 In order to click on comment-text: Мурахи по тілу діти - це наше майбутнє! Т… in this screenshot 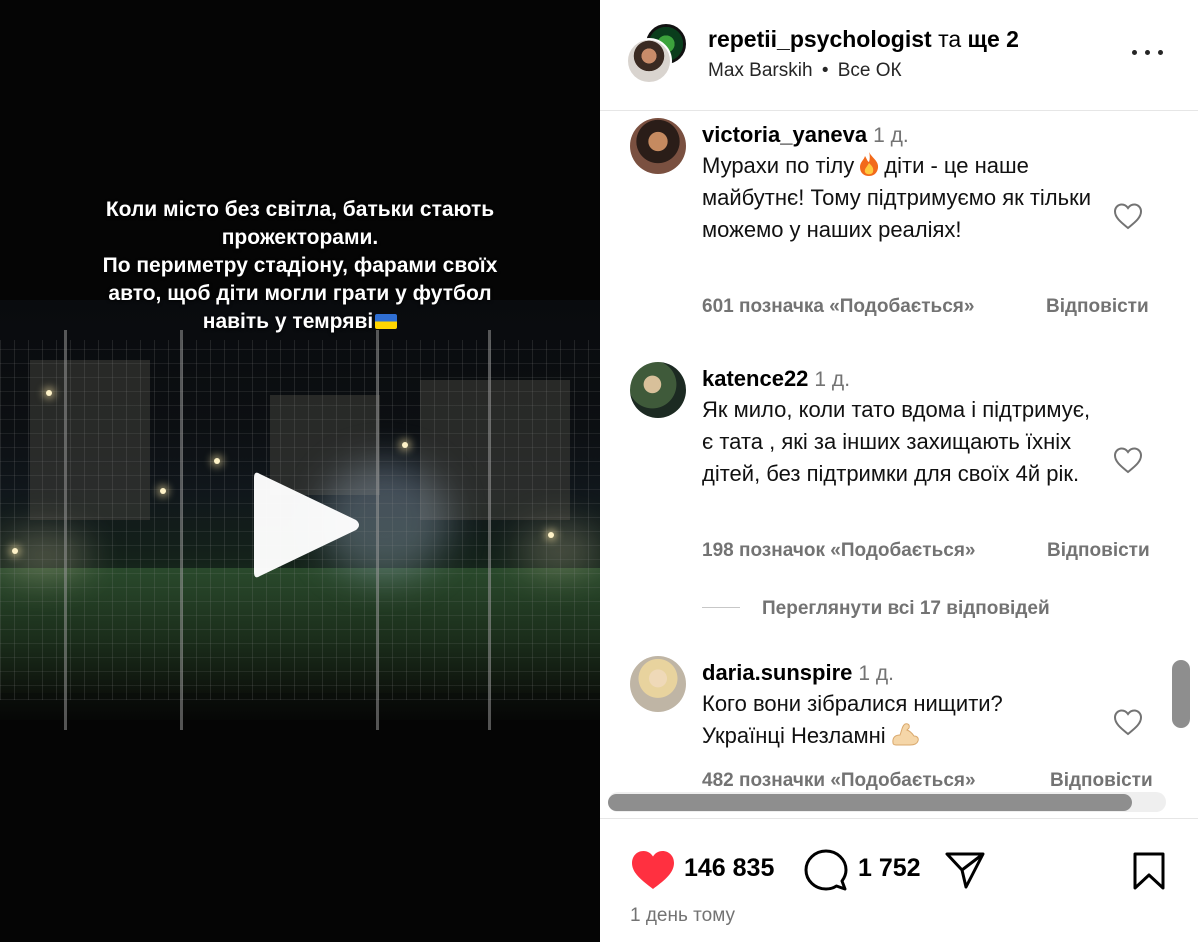, I will do `click(902, 198)`.